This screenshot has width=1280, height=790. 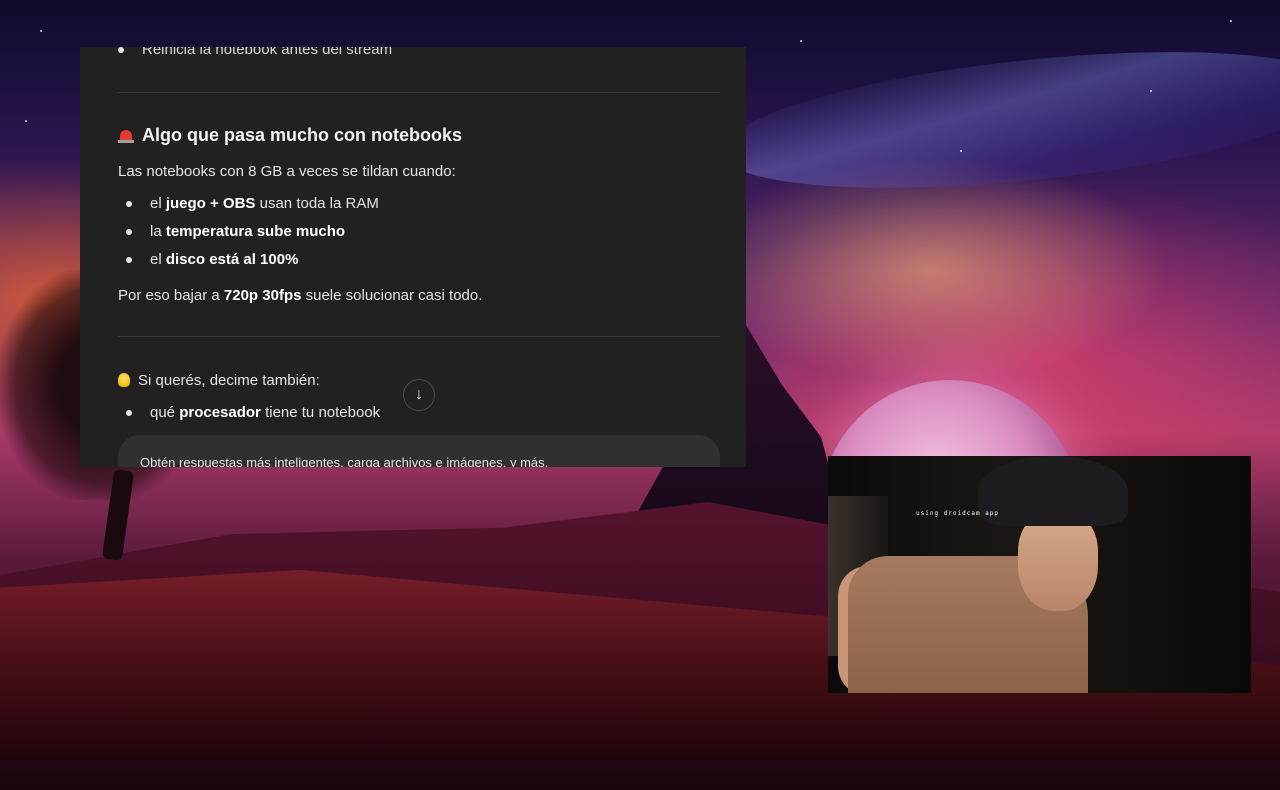 I want to click on list-item: qué procesador tiene tu notebook, so click(x=253, y=412).